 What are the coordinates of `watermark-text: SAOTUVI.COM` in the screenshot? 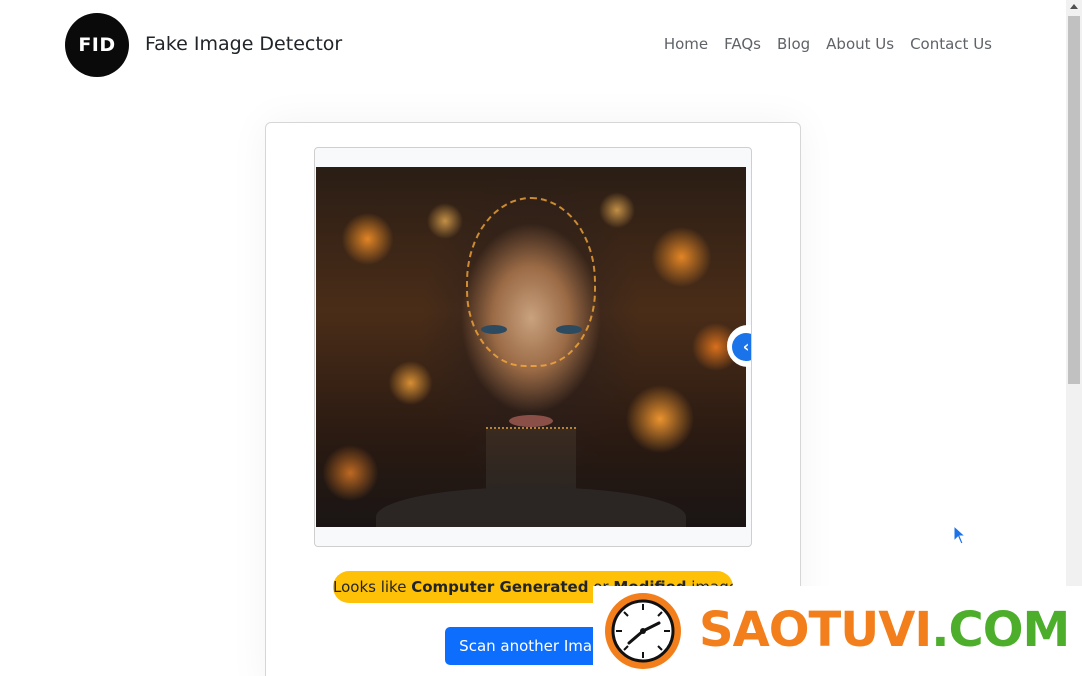 It's located at (884, 630).